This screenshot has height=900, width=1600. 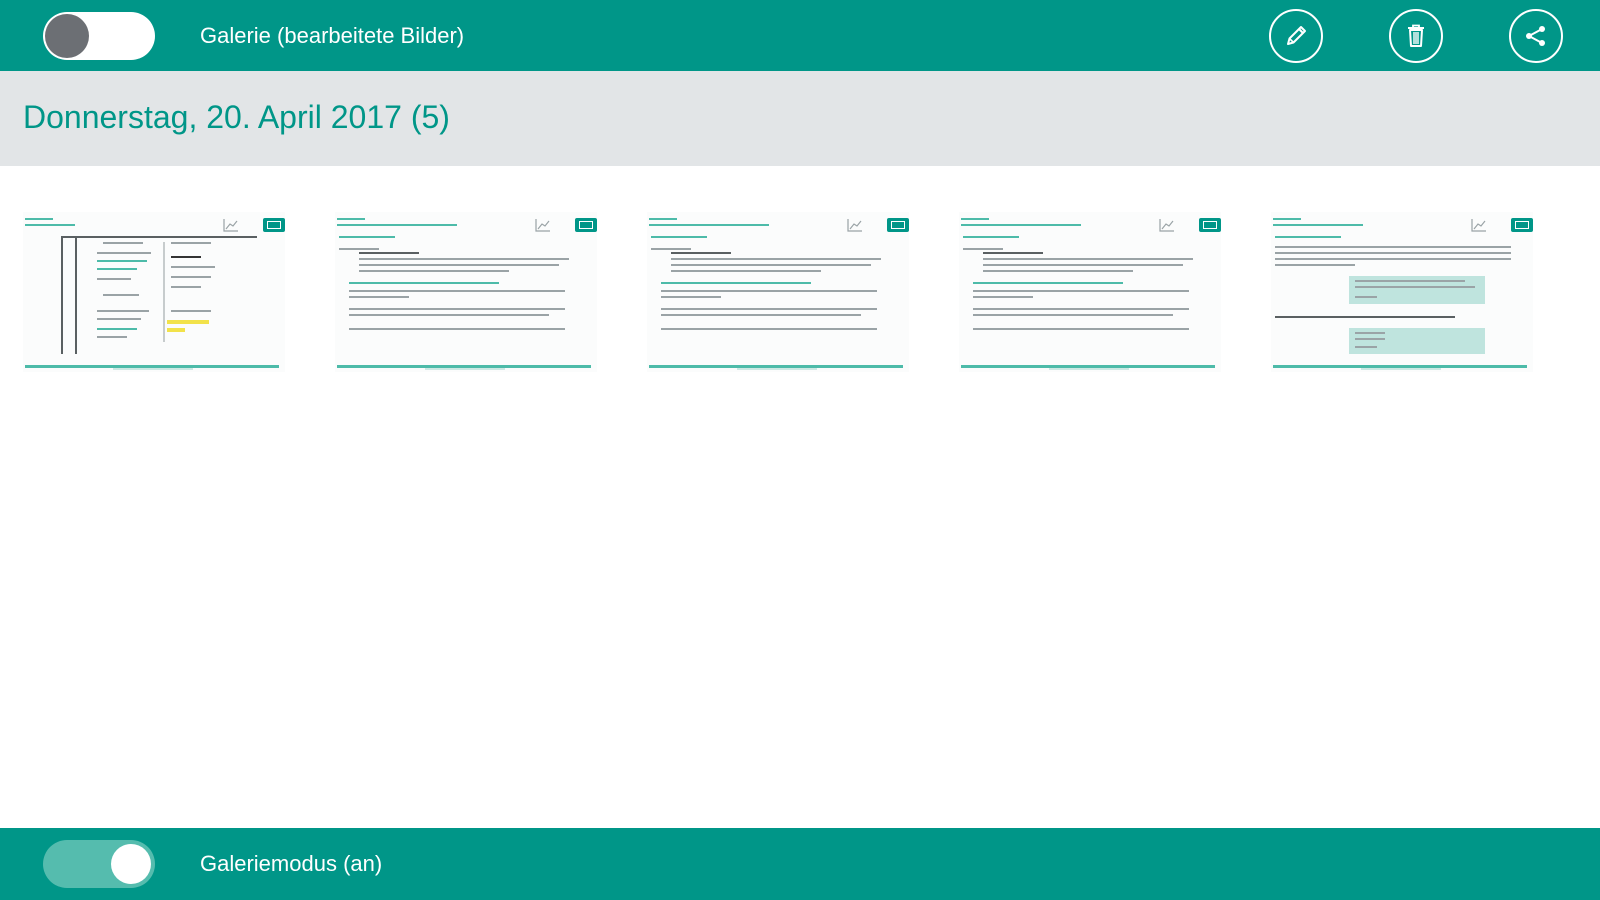 I want to click on top-app-bar: Galerie (bearbeitete Bilder), so click(x=800, y=35).